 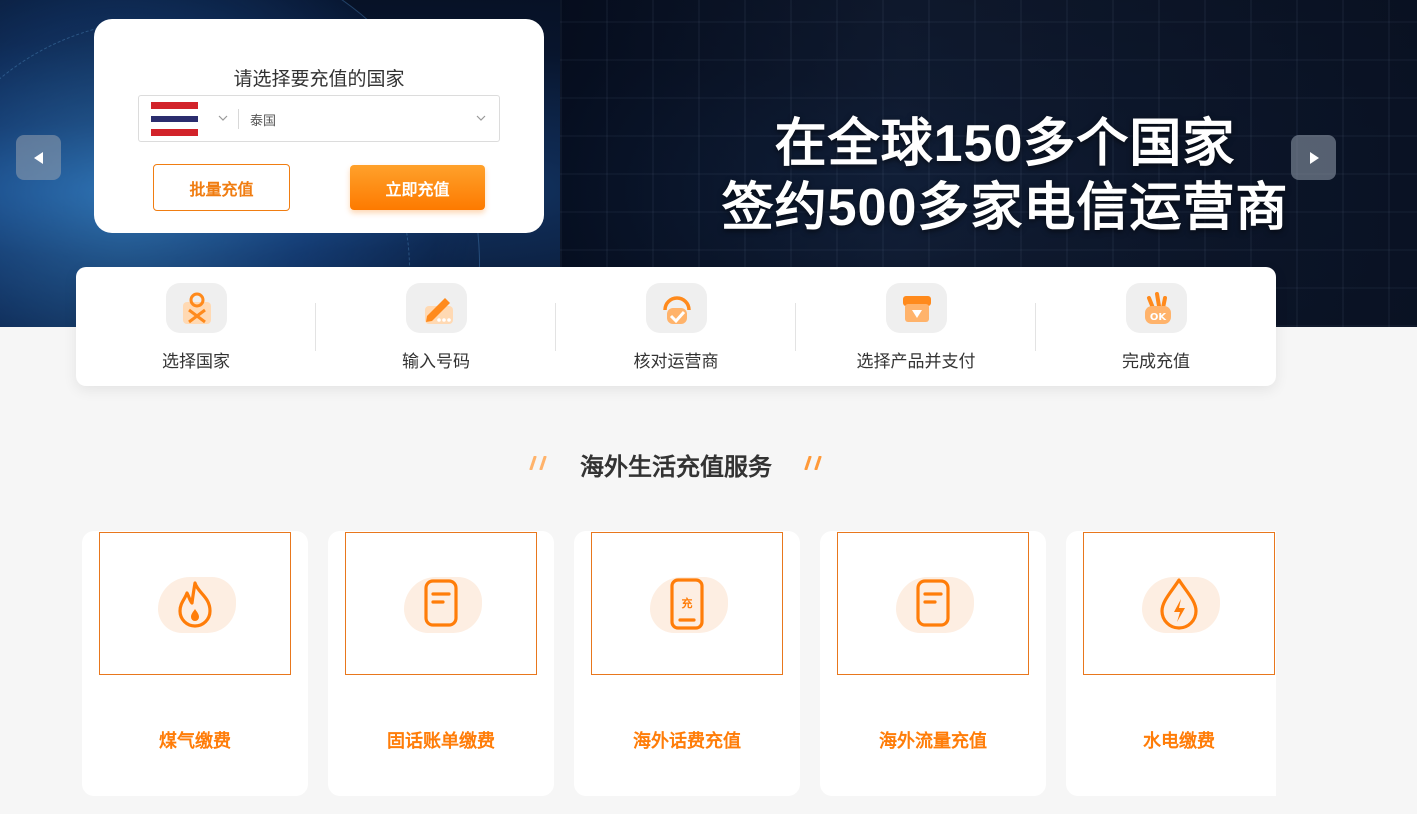 I want to click on step-label: 输入号码, so click(x=436, y=362).